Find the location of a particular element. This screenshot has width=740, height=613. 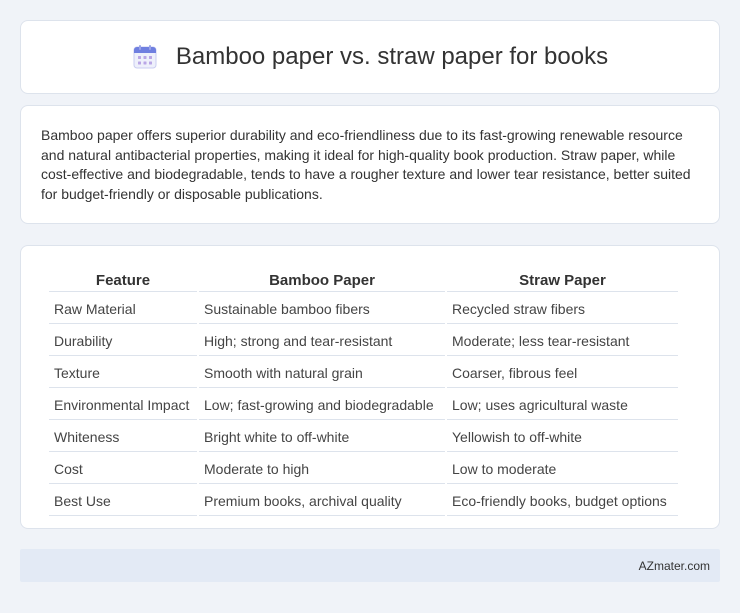

table-cell: Texture is located at coordinates (123, 373).